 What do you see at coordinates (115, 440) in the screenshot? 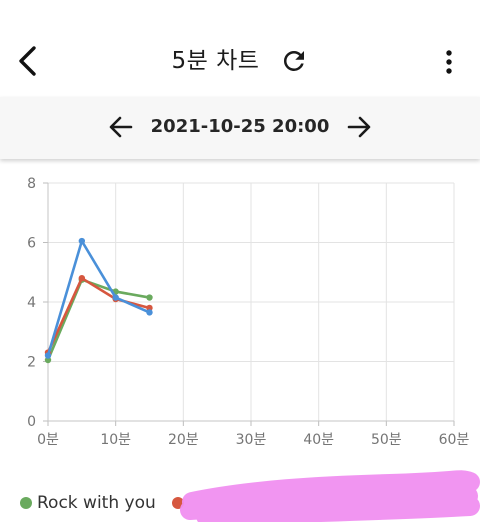
I see `x-tick-label: 10분` at bounding box center [115, 440].